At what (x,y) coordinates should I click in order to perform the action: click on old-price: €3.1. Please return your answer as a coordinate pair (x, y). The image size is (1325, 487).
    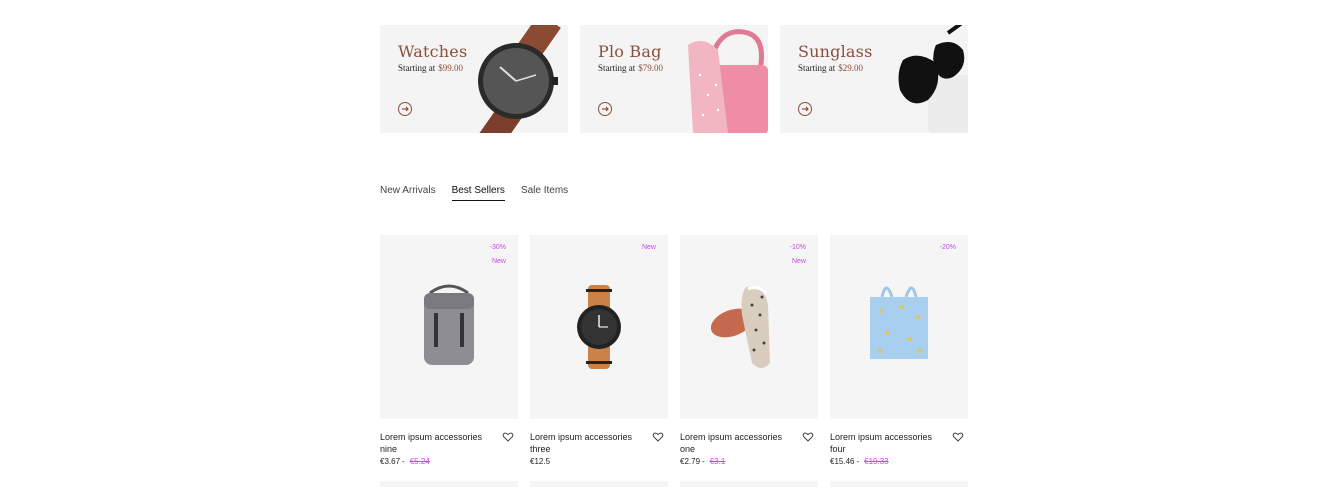
    Looking at the image, I should click on (717, 461).